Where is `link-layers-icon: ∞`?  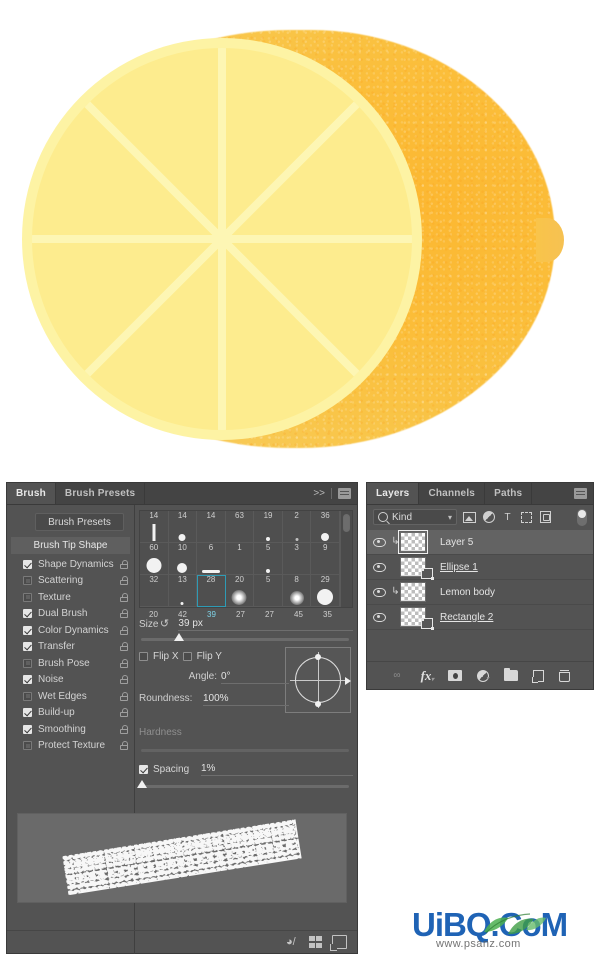
link-layers-icon: ∞ is located at coordinates (397, 675).